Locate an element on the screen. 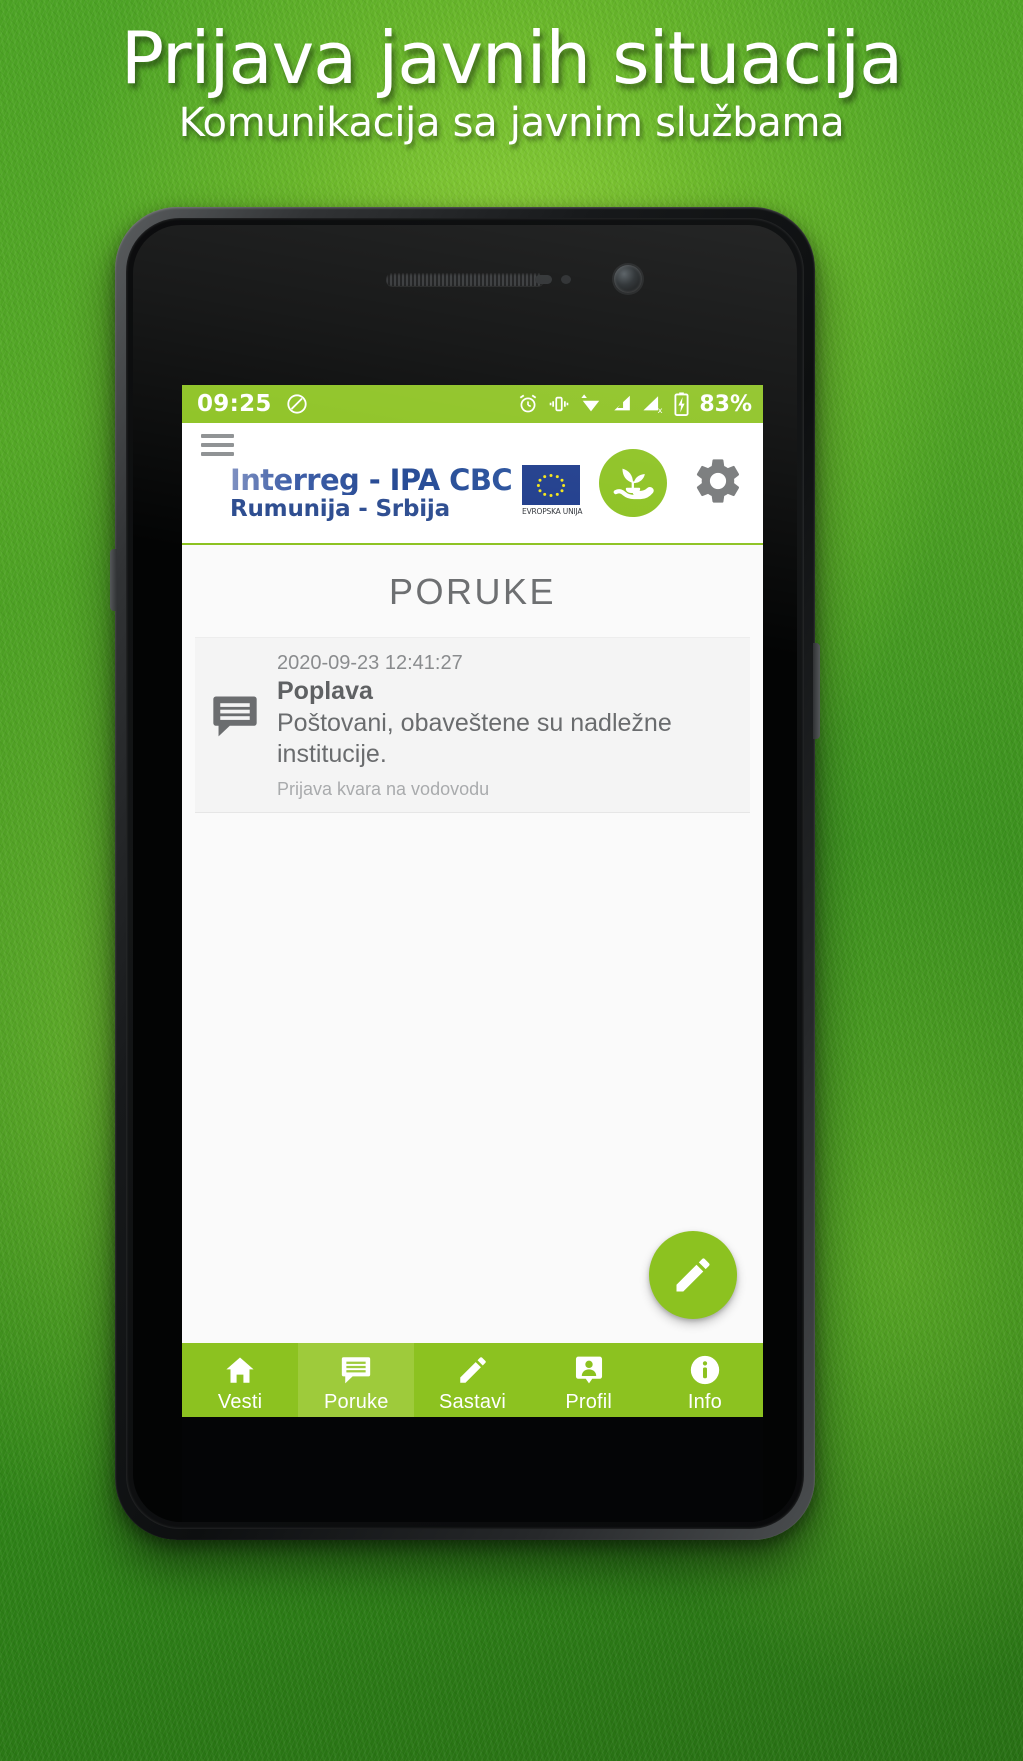  status-left-icons is located at coordinates (297, 404).